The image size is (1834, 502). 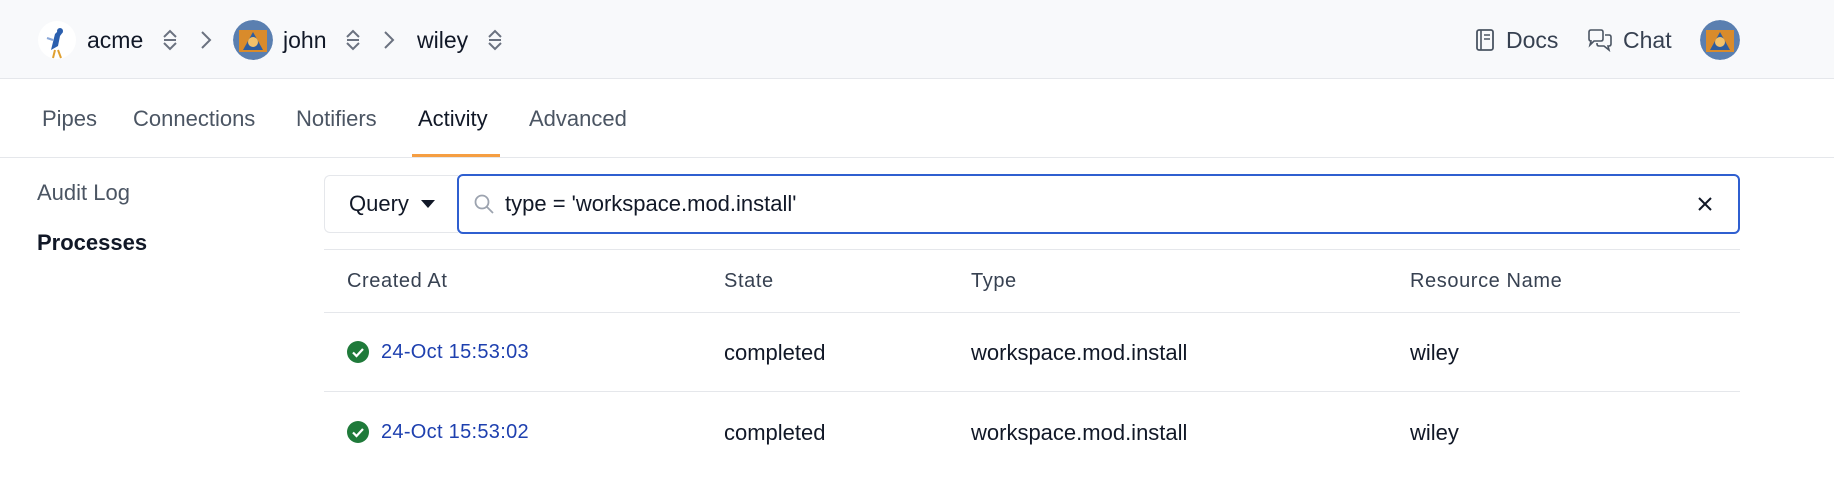 I want to click on search-icon, so click(x=484, y=204).